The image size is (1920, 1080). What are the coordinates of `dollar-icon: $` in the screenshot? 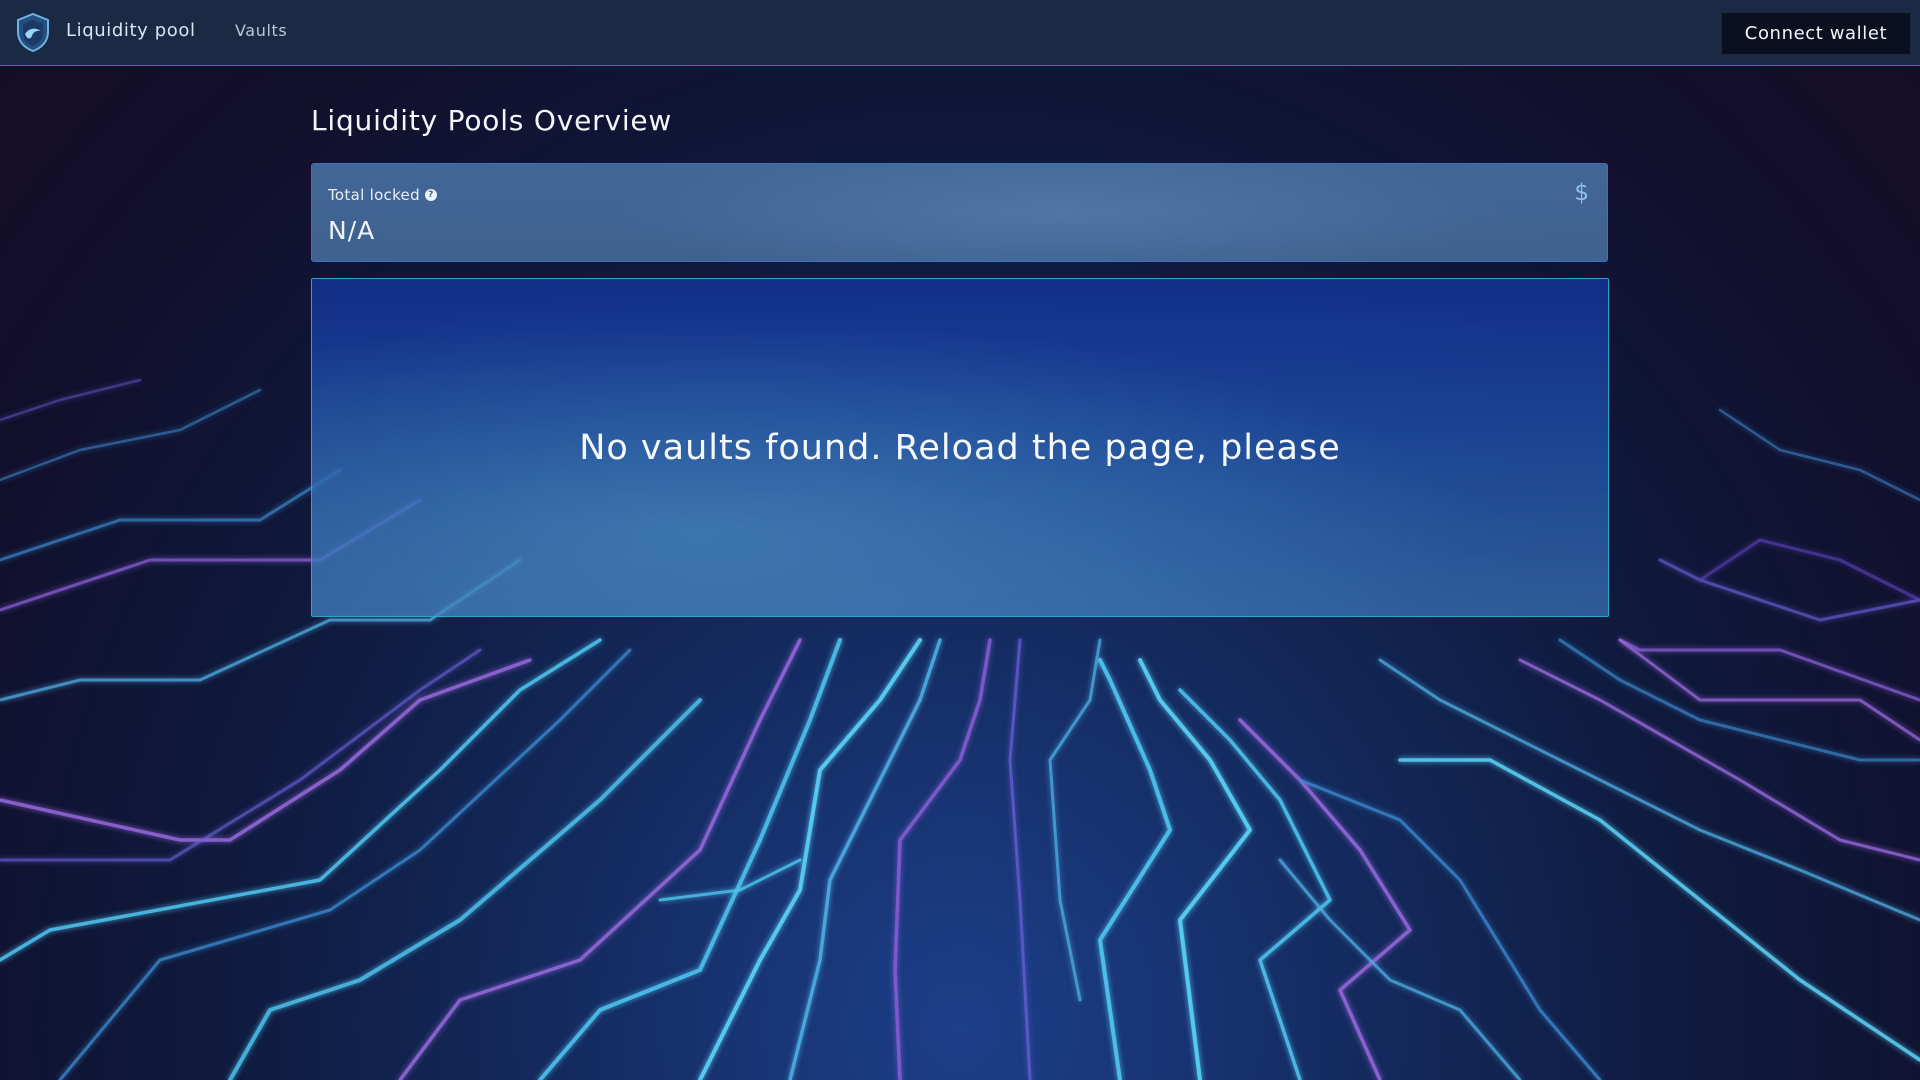 It's located at (1581, 193).